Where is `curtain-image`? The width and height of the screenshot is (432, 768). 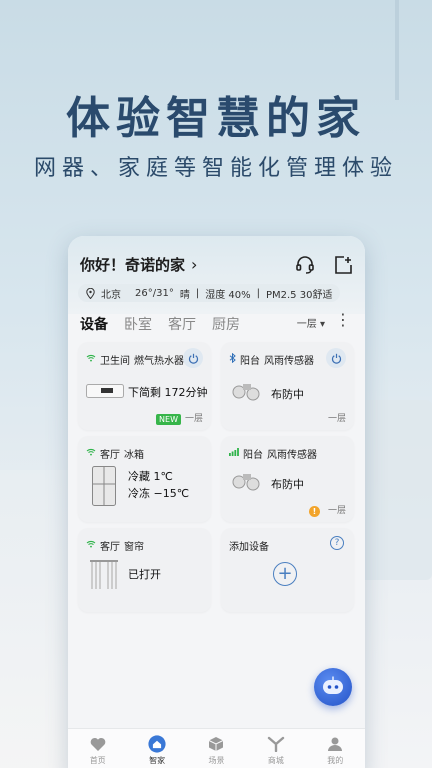
curtain-image is located at coordinates (104, 574).